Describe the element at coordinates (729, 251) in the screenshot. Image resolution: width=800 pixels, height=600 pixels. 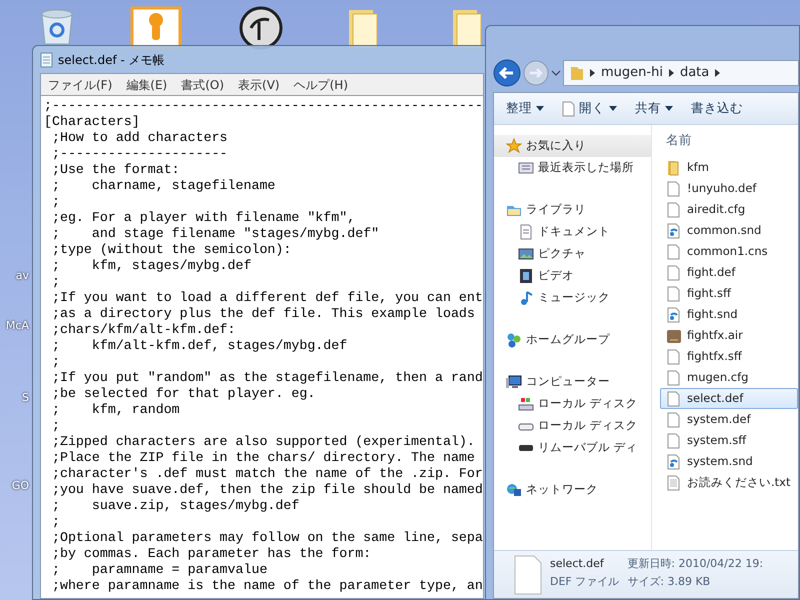
I see `file-item: common1.cns` at that location.